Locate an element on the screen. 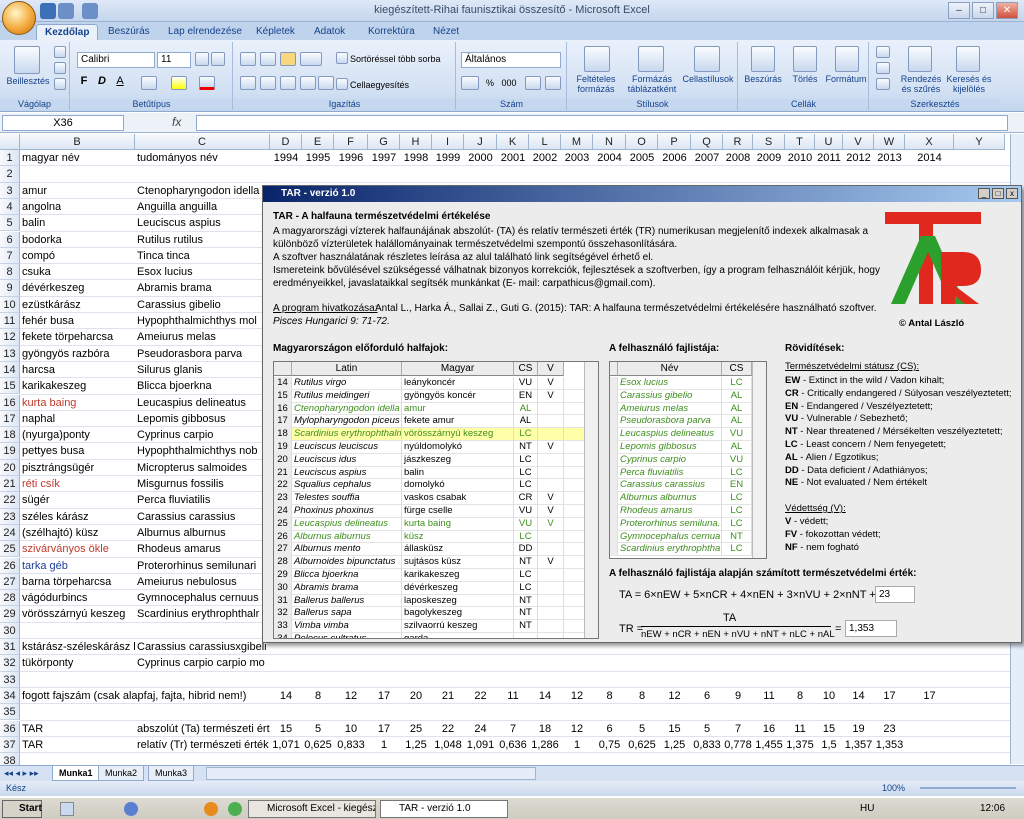  cell-magyar-name: compó is located at coordinates (78, 256).